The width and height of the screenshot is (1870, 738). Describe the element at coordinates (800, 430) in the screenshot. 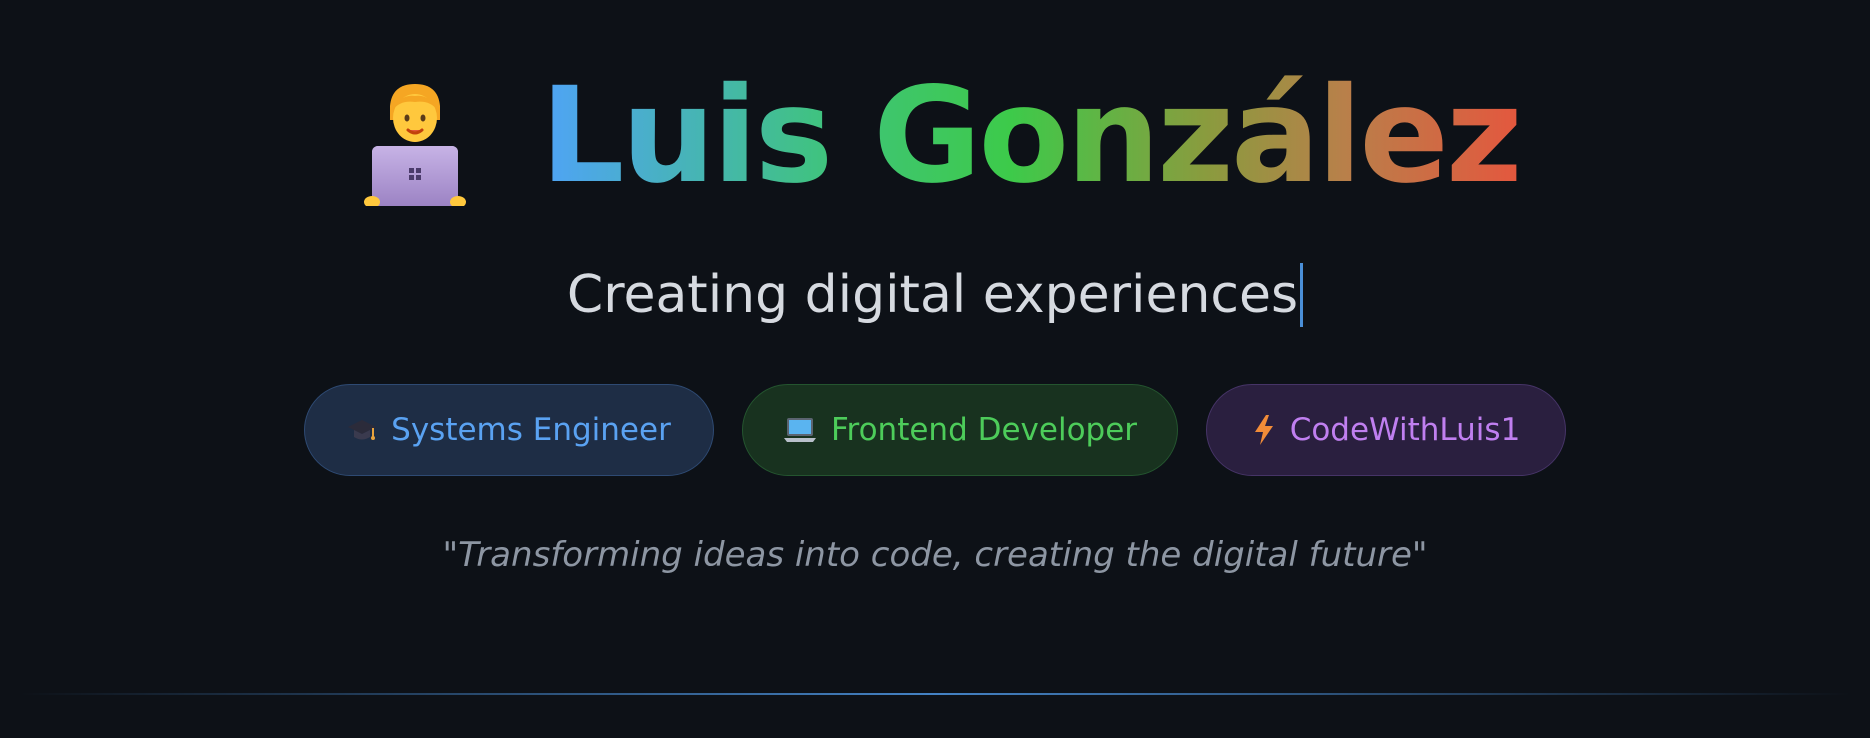

I see `laptop-icon` at that location.